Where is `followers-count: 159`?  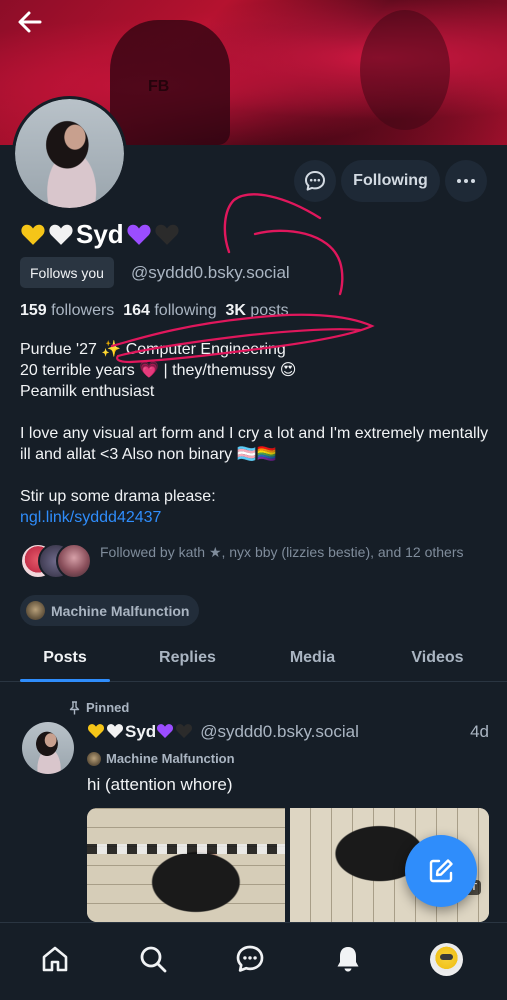 followers-count: 159 is located at coordinates (33, 310).